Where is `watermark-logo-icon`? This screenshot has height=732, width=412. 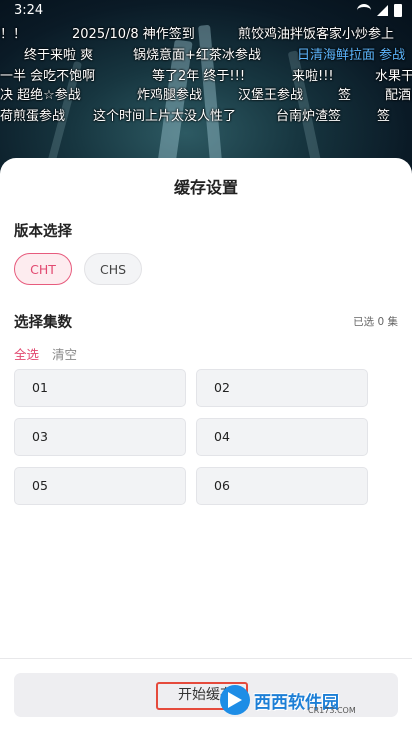 watermark-logo-icon is located at coordinates (235, 700).